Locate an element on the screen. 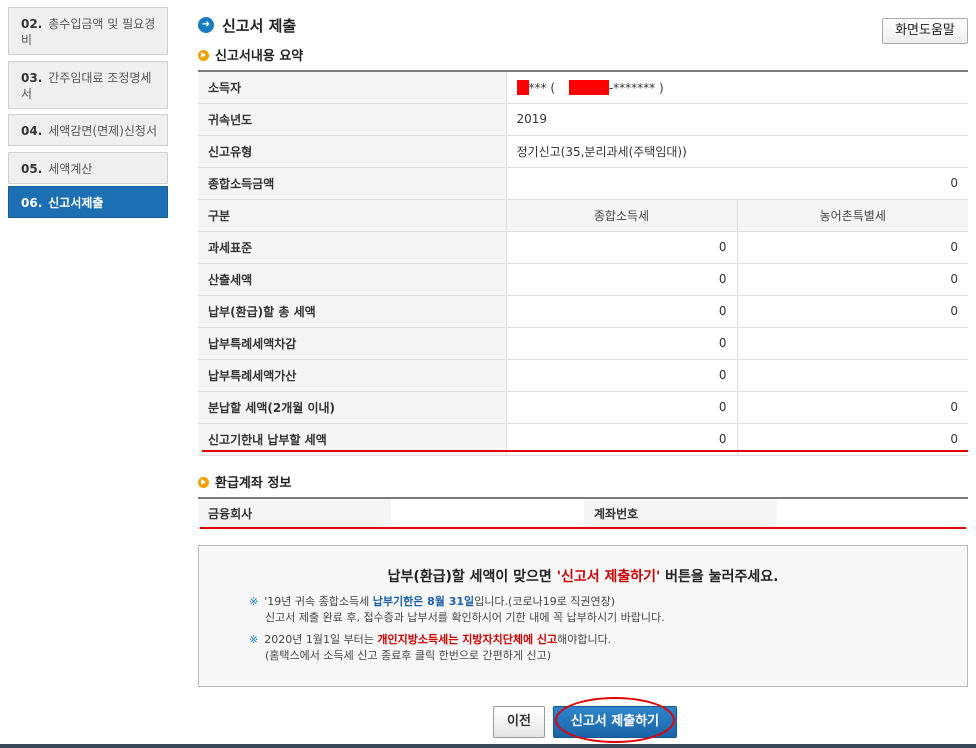 This screenshot has height=748, width=976. section-title-text: 신고서내용 요약 is located at coordinates (259, 56).